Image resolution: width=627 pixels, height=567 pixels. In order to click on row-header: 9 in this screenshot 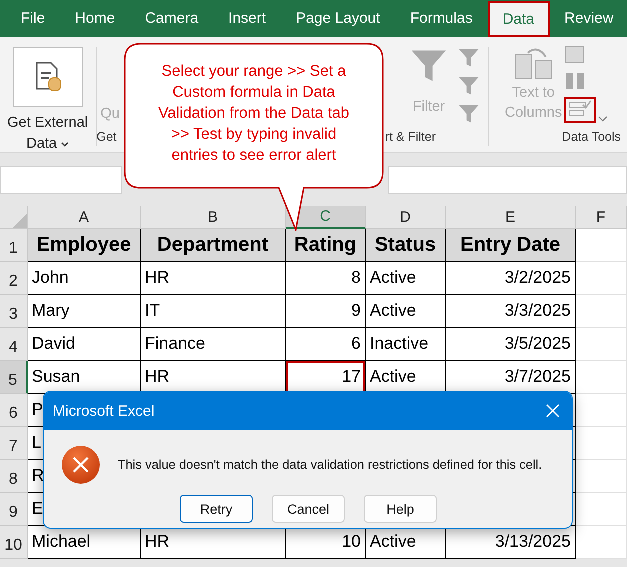, I will do `click(14, 509)`.